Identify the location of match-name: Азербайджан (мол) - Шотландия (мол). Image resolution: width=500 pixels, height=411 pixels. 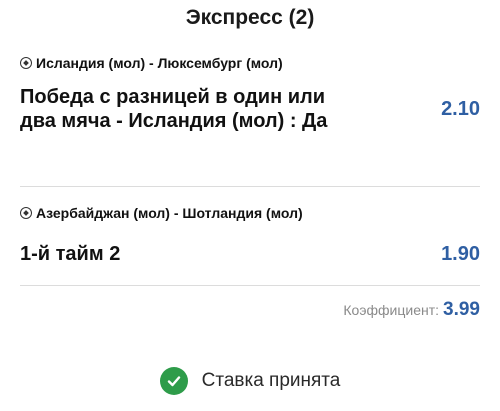
(169, 213).